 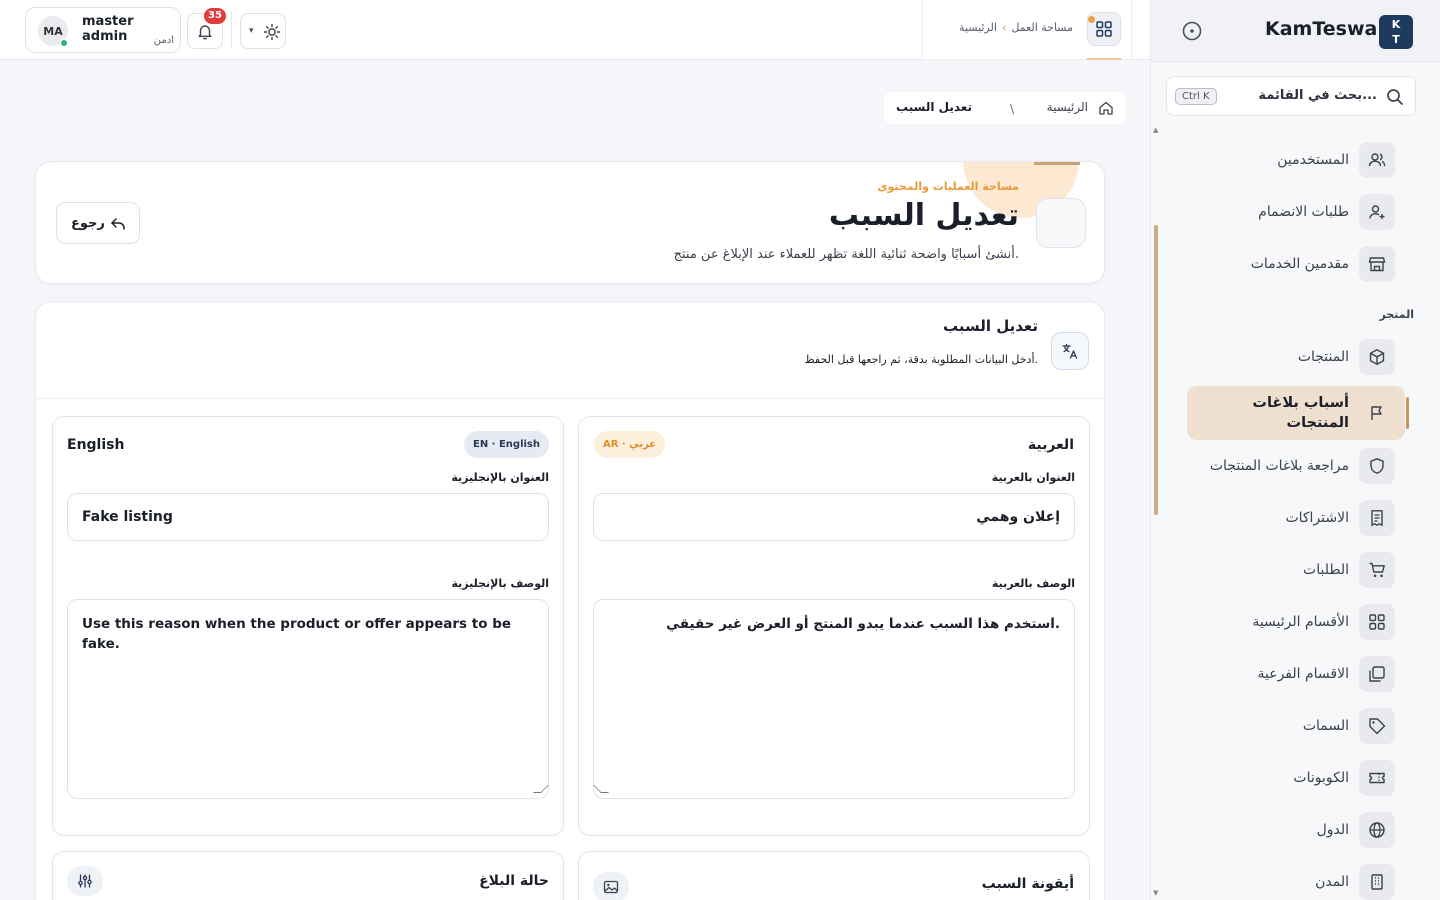 I want to click on sun-icon, so click(x=272, y=32).